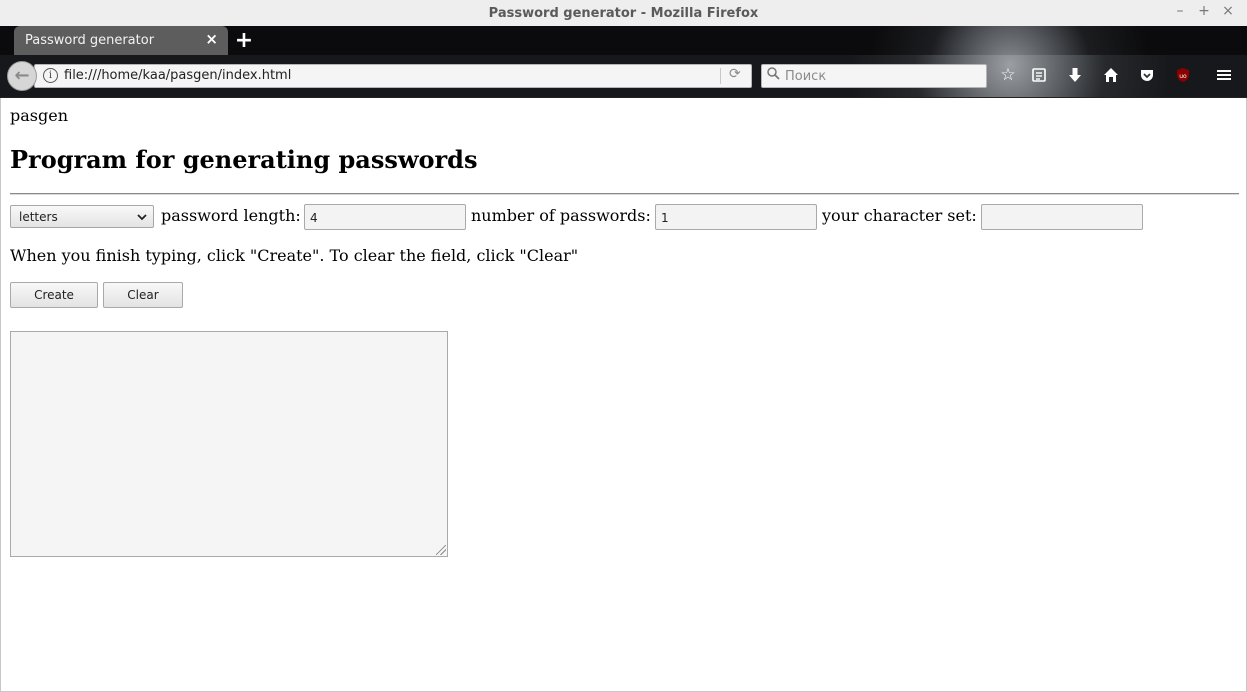 Image resolution: width=1247 pixels, height=692 pixels. Describe the element at coordinates (39, 115) in the screenshot. I see `site-brand: pasgen` at that location.